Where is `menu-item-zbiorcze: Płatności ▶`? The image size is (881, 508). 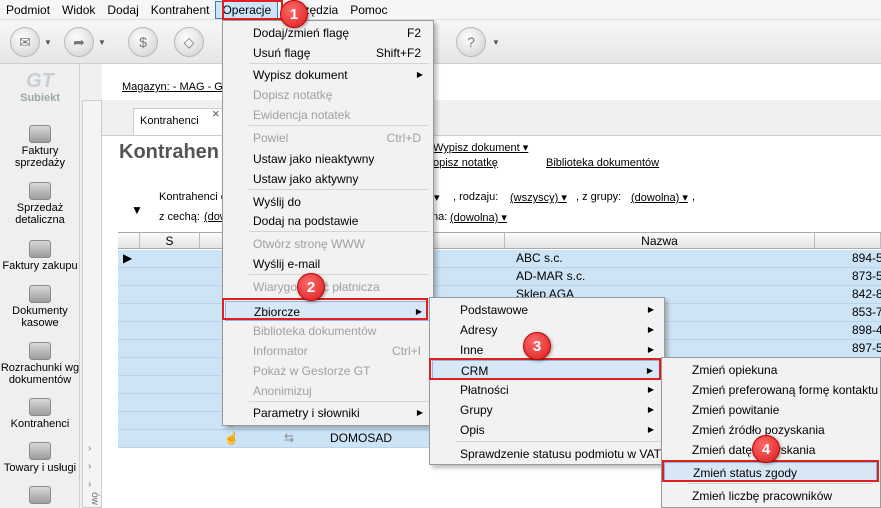
menu-item-zbiorcze: Płatności ▶ is located at coordinates (547, 390).